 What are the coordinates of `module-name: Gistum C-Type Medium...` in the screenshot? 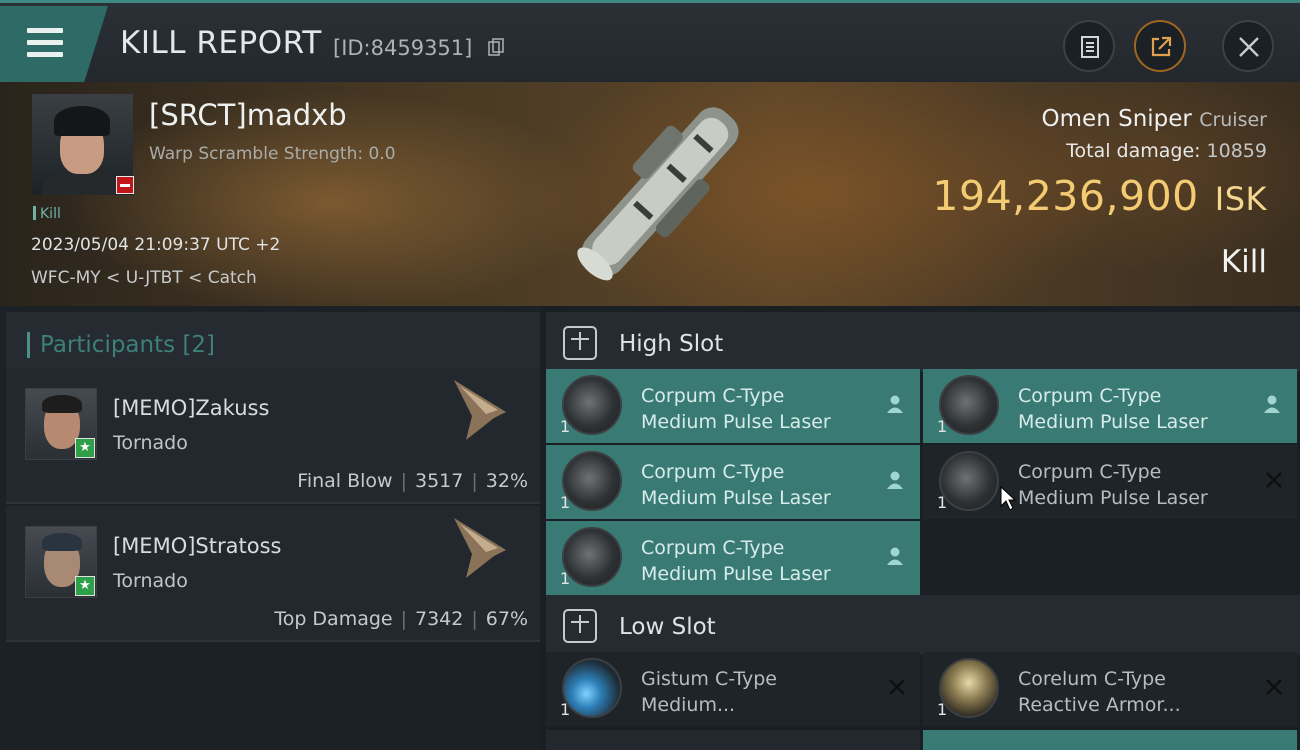 It's located at (709, 692).